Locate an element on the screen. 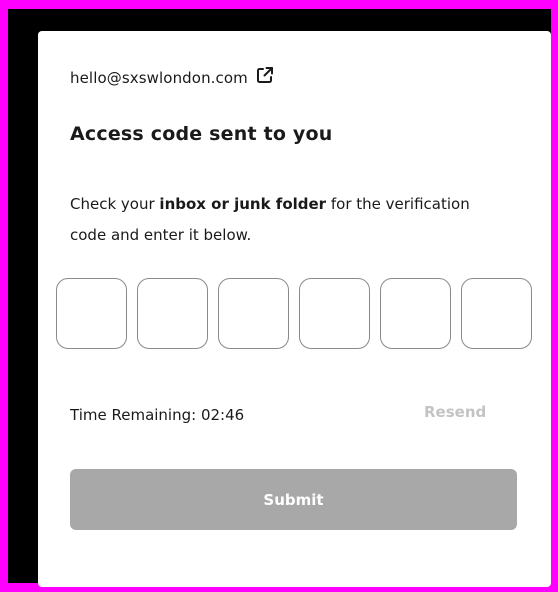 The image size is (558, 592). code-input-group is located at coordinates (294, 313).